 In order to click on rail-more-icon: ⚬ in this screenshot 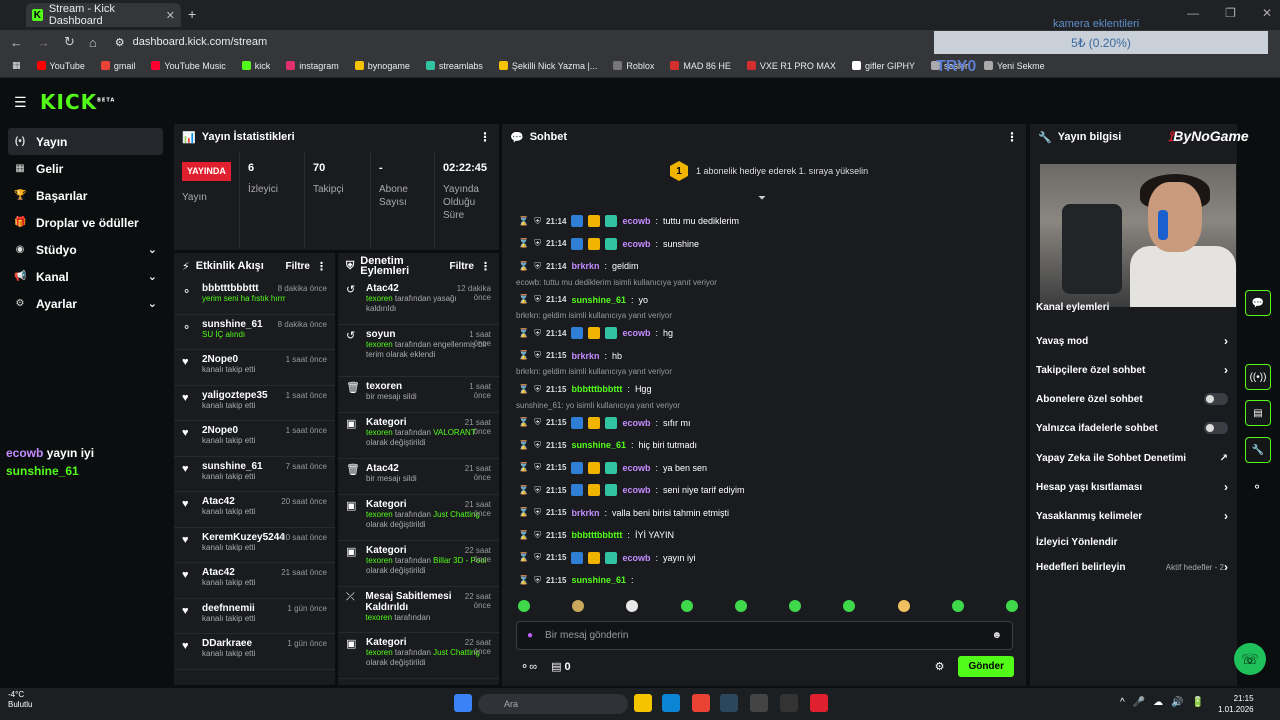, I will do `click(1257, 487)`.